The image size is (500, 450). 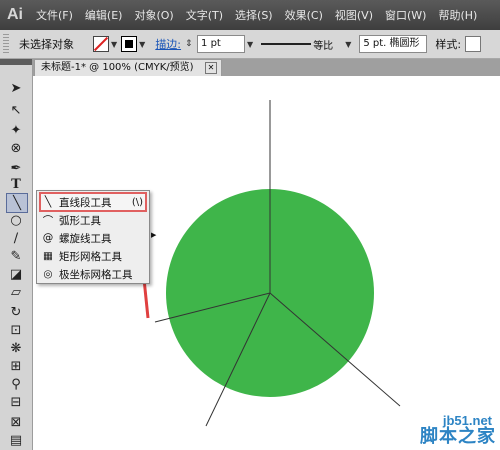 What do you see at coordinates (48, 220) in the screenshot?
I see `arc-icon: ⌒` at bounding box center [48, 220].